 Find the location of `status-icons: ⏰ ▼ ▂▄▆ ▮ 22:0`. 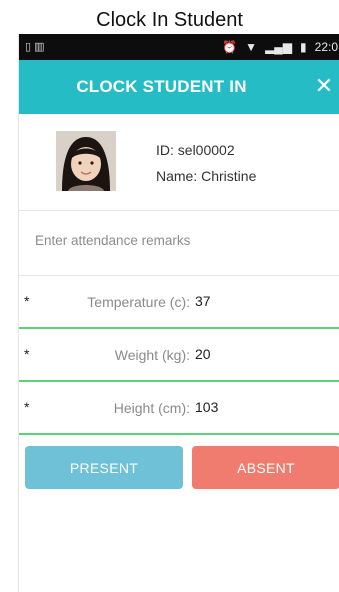

status-icons: ⏰ ▼ ▂▄▆ ▮ 22:0 is located at coordinates (280, 47).